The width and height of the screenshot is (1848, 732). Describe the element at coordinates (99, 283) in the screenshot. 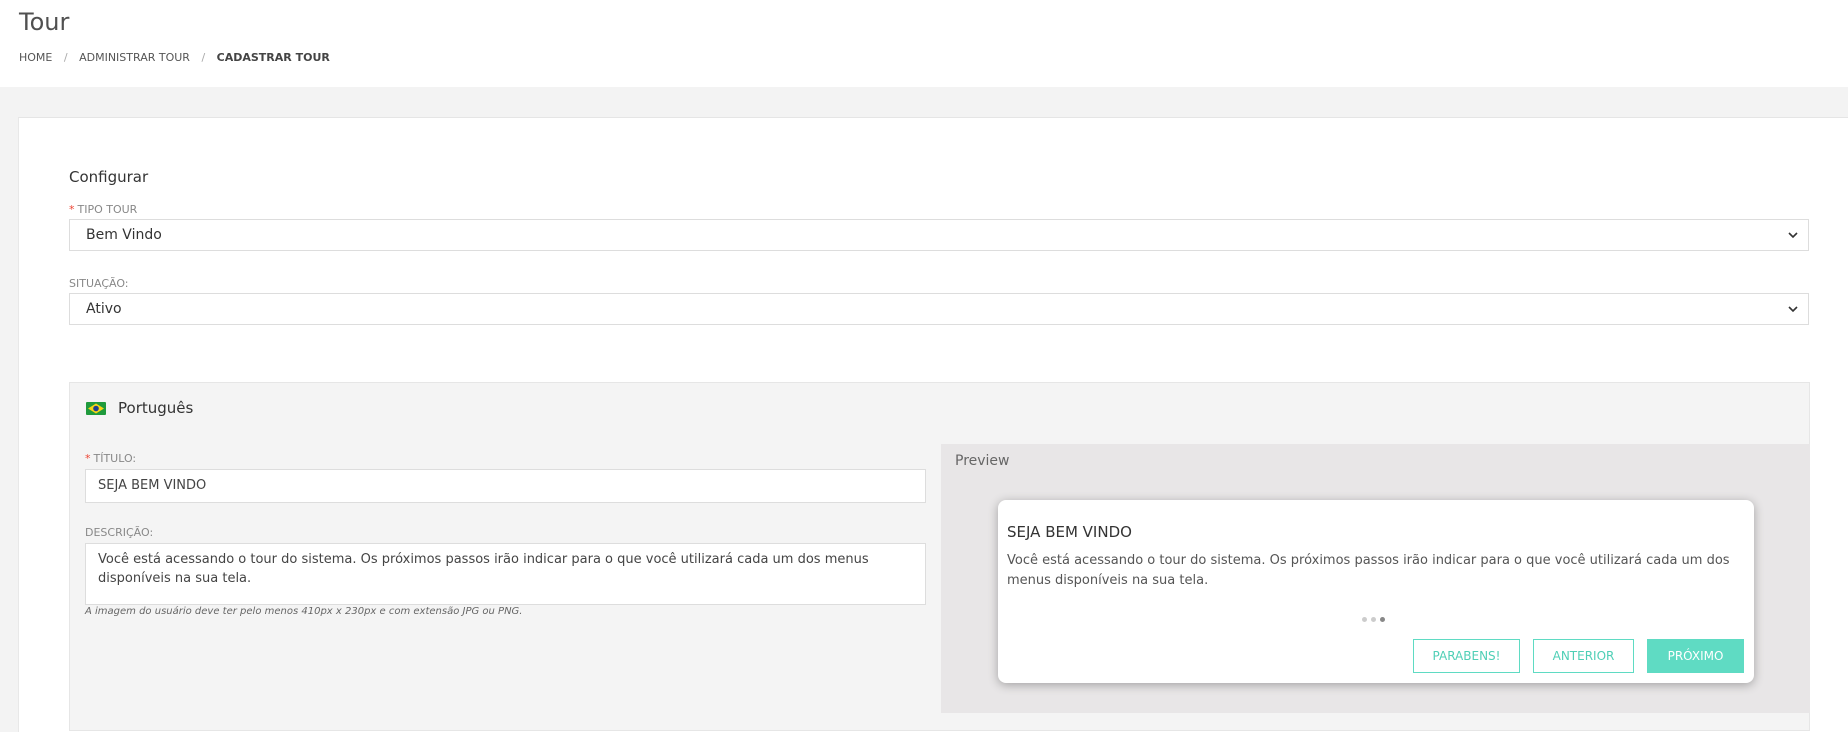

I see `situacao-label: SITUAÇÃO:` at that location.